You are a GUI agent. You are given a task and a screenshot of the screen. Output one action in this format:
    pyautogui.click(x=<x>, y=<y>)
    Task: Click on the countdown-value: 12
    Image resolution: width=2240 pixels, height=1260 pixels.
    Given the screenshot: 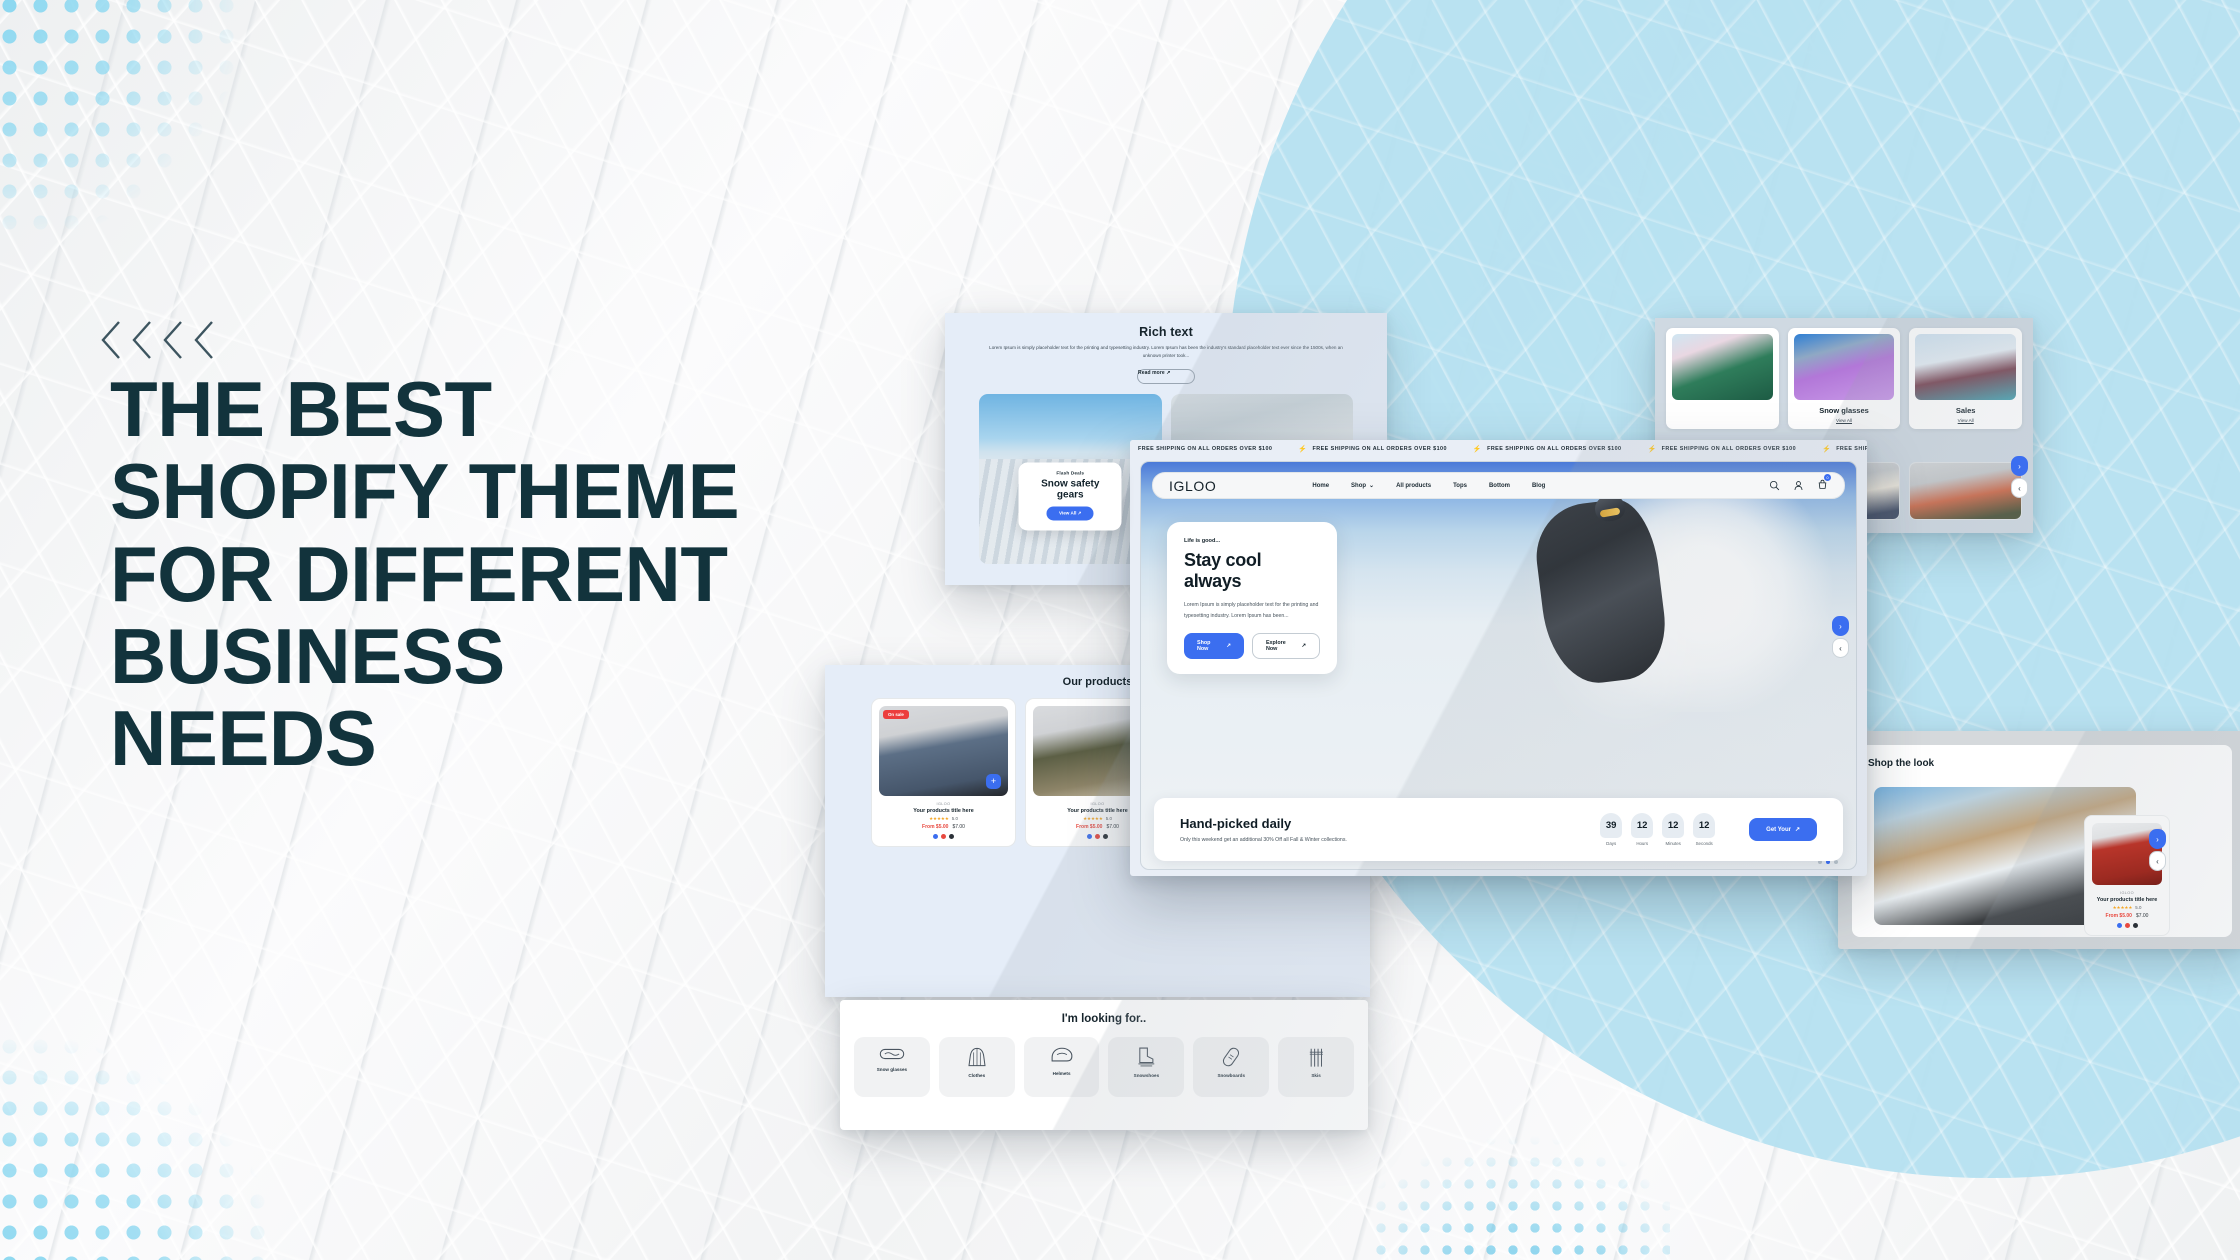 What is the action you would take?
    pyautogui.click(x=1704, y=825)
    